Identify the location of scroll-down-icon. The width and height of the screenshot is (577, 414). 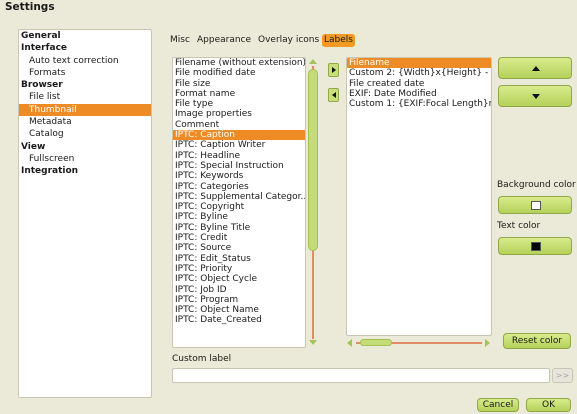
(313, 342).